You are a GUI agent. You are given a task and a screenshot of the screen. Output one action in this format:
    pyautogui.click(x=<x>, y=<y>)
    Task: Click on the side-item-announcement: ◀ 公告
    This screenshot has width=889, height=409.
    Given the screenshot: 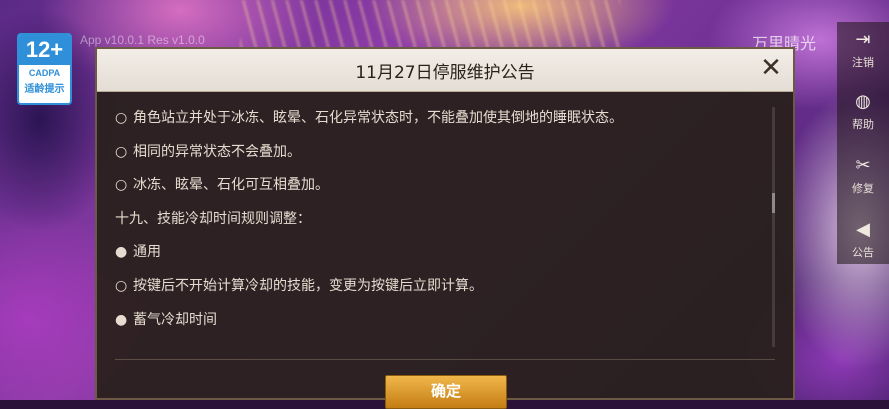 What is the action you would take?
    pyautogui.click(x=863, y=240)
    